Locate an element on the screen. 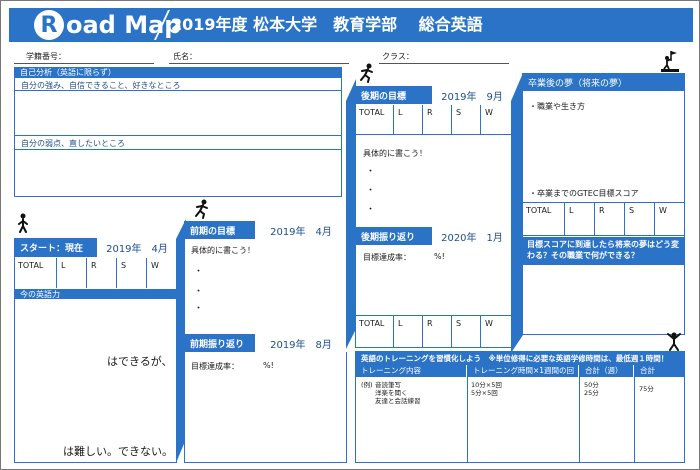 The image size is (700, 470). first-review-title-bar: 前期振り返り 2019年 8月 is located at coordinates (265, 343).